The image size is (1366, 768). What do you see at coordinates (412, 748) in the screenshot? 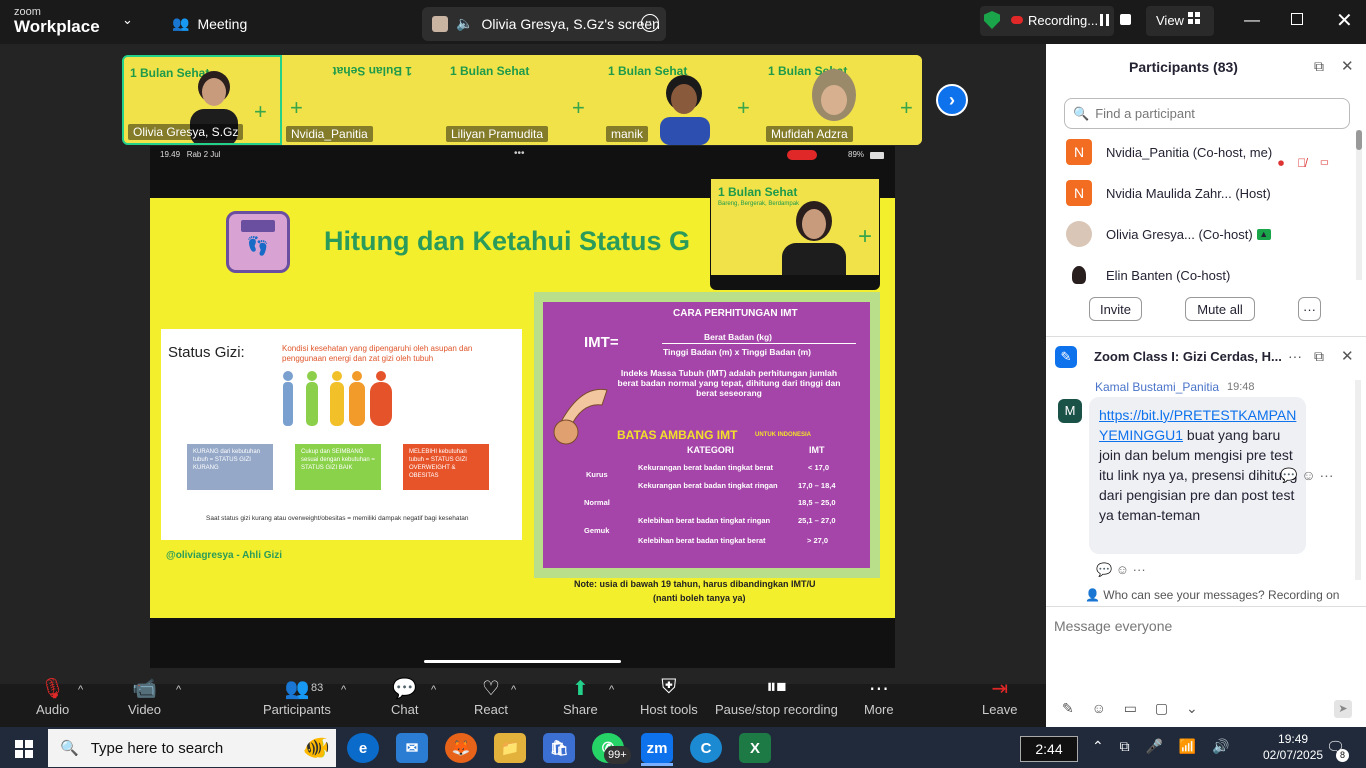
I see `mail-icon: ✉` at bounding box center [412, 748].